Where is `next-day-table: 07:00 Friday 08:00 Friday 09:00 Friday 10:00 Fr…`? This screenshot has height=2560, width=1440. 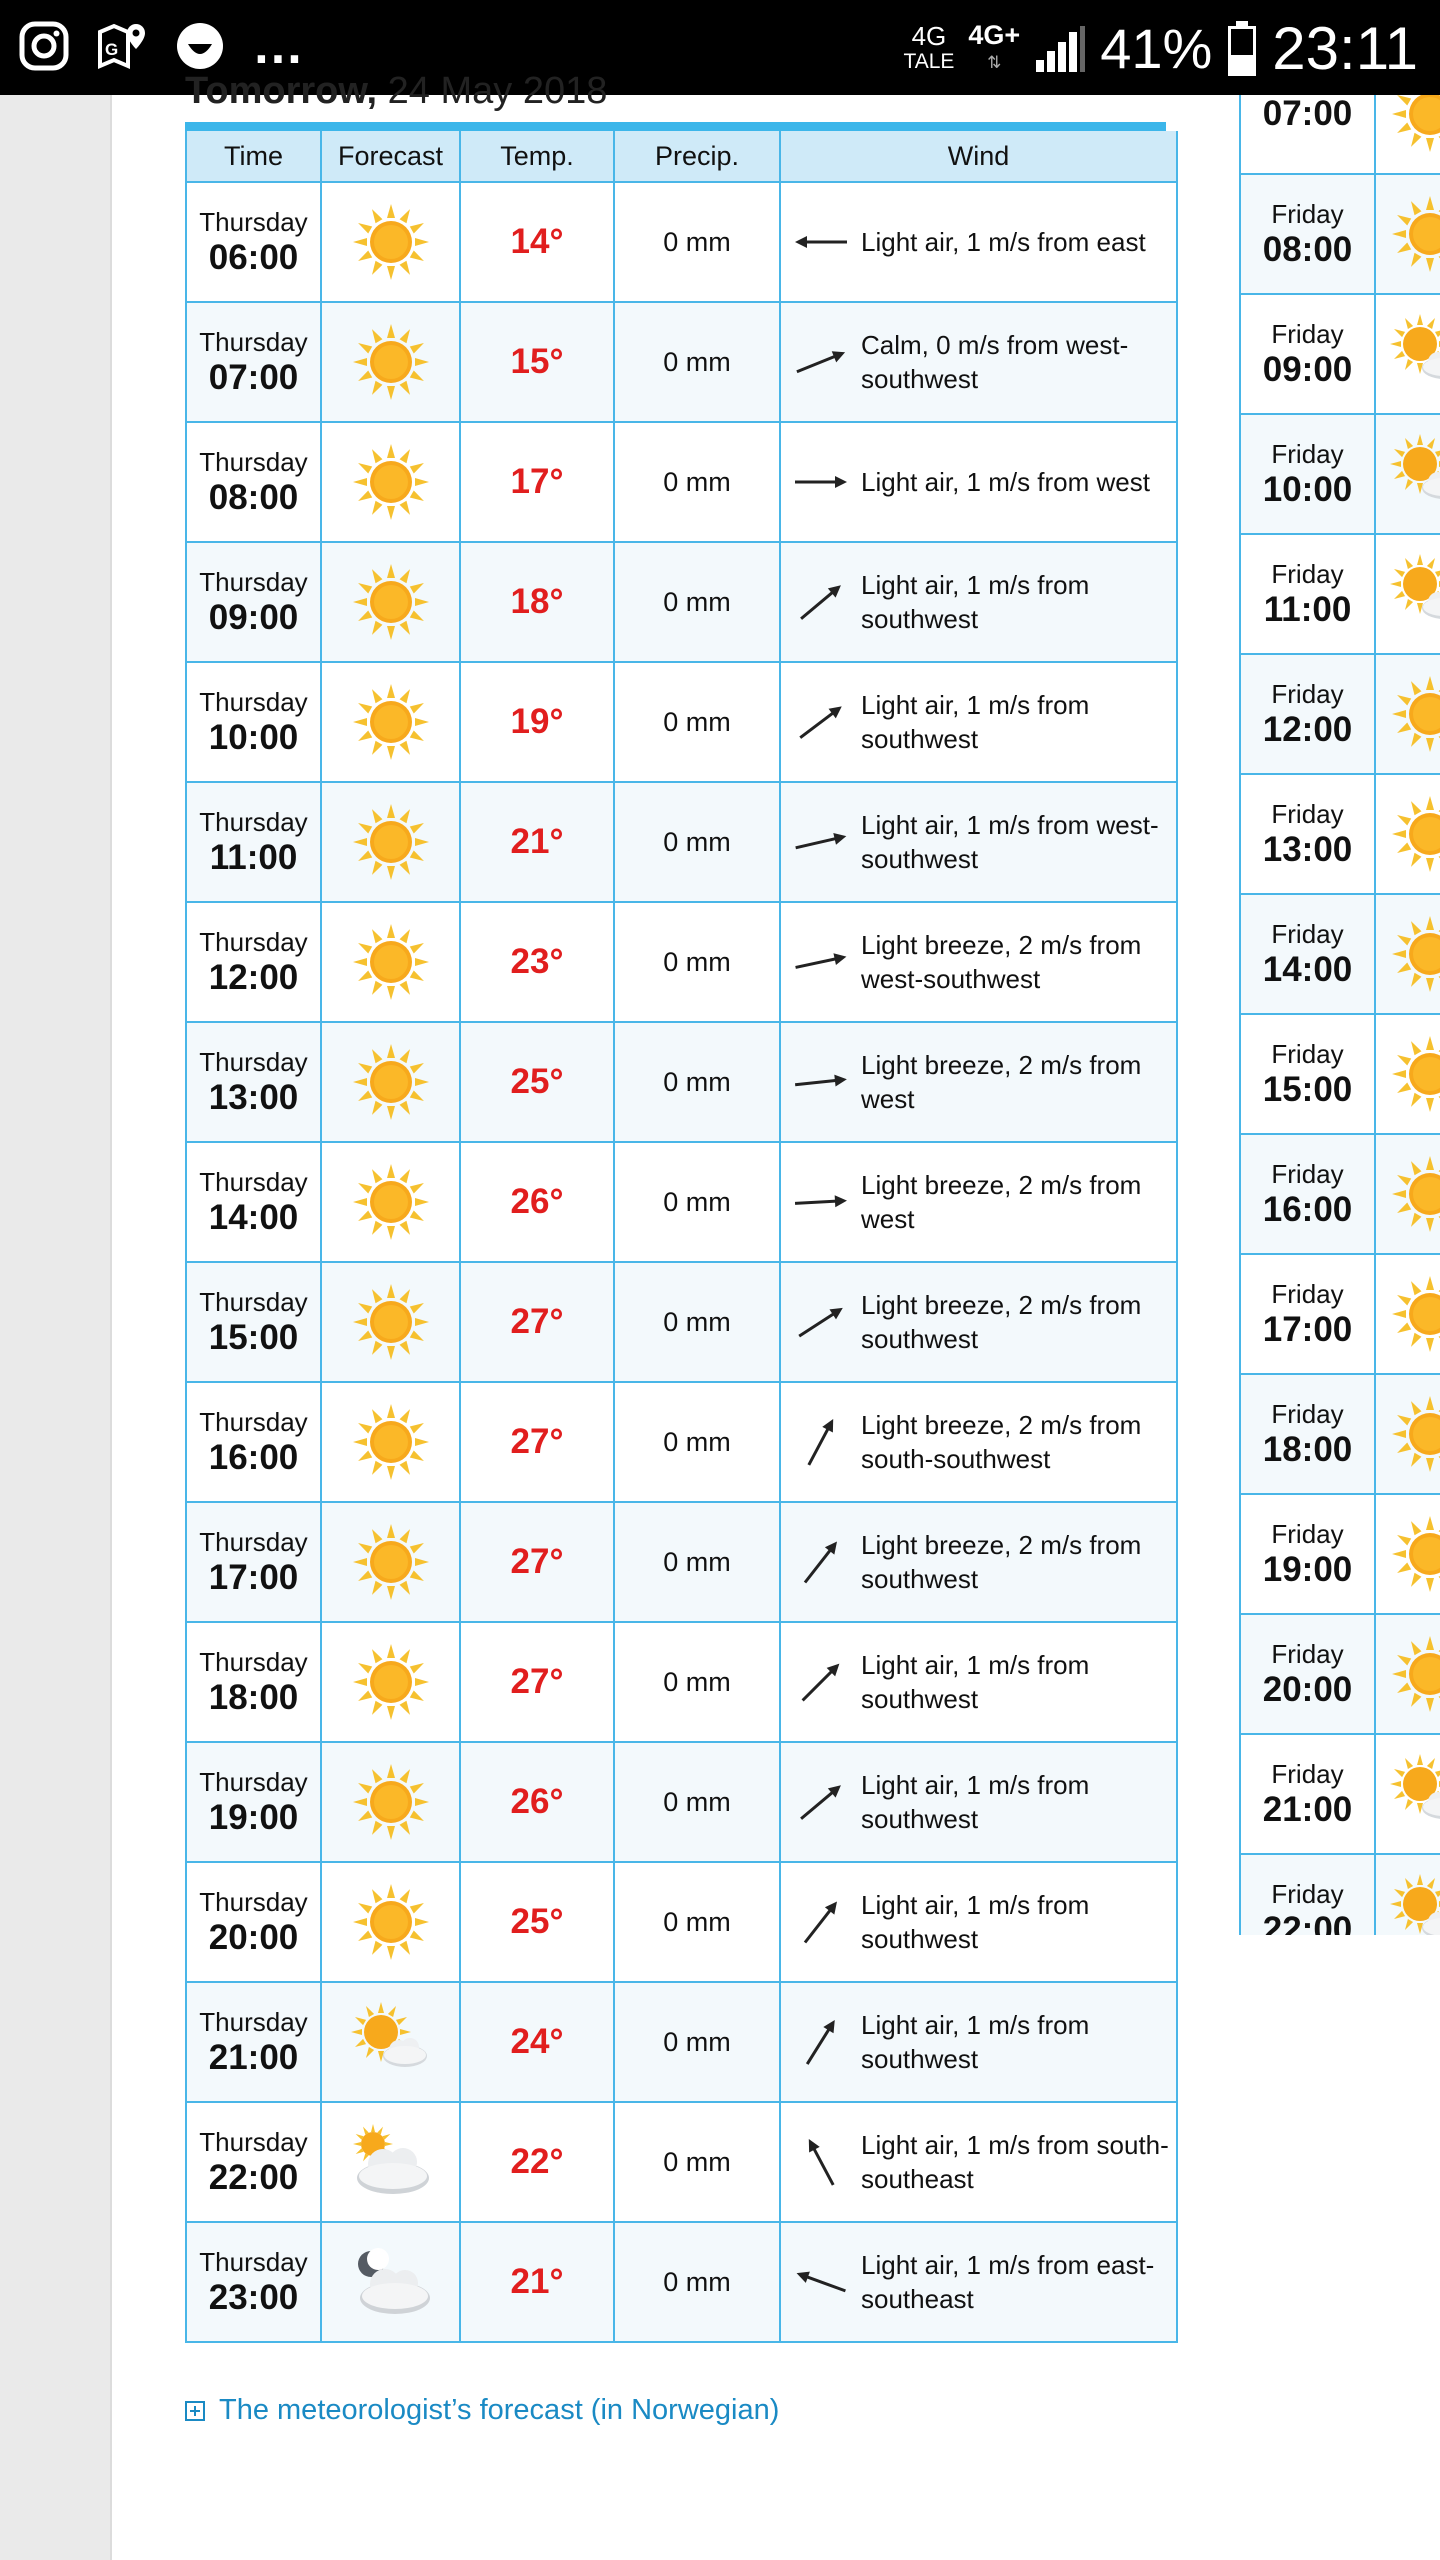 next-day-table: 07:00 Friday 08:00 Friday 09:00 Friday 10:00 Fr… is located at coordinates (1339, 1015).